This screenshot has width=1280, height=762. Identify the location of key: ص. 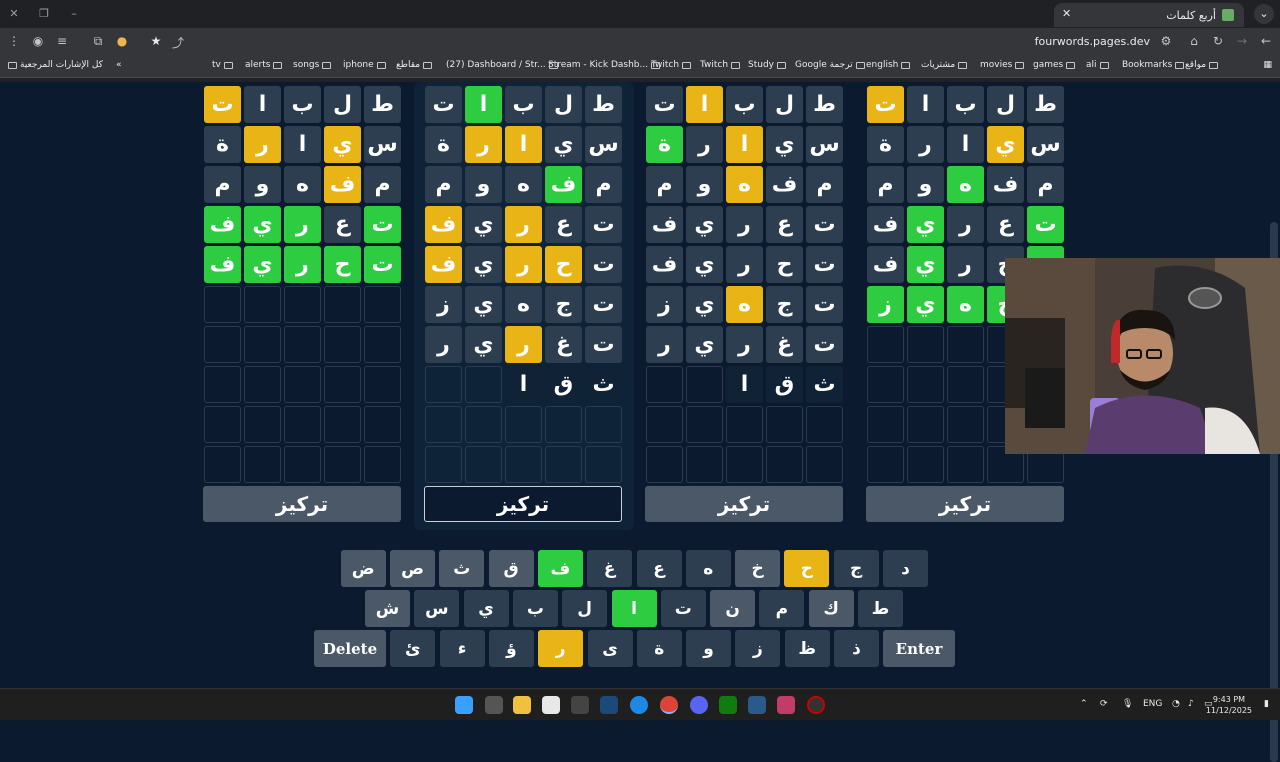
(412, 568).